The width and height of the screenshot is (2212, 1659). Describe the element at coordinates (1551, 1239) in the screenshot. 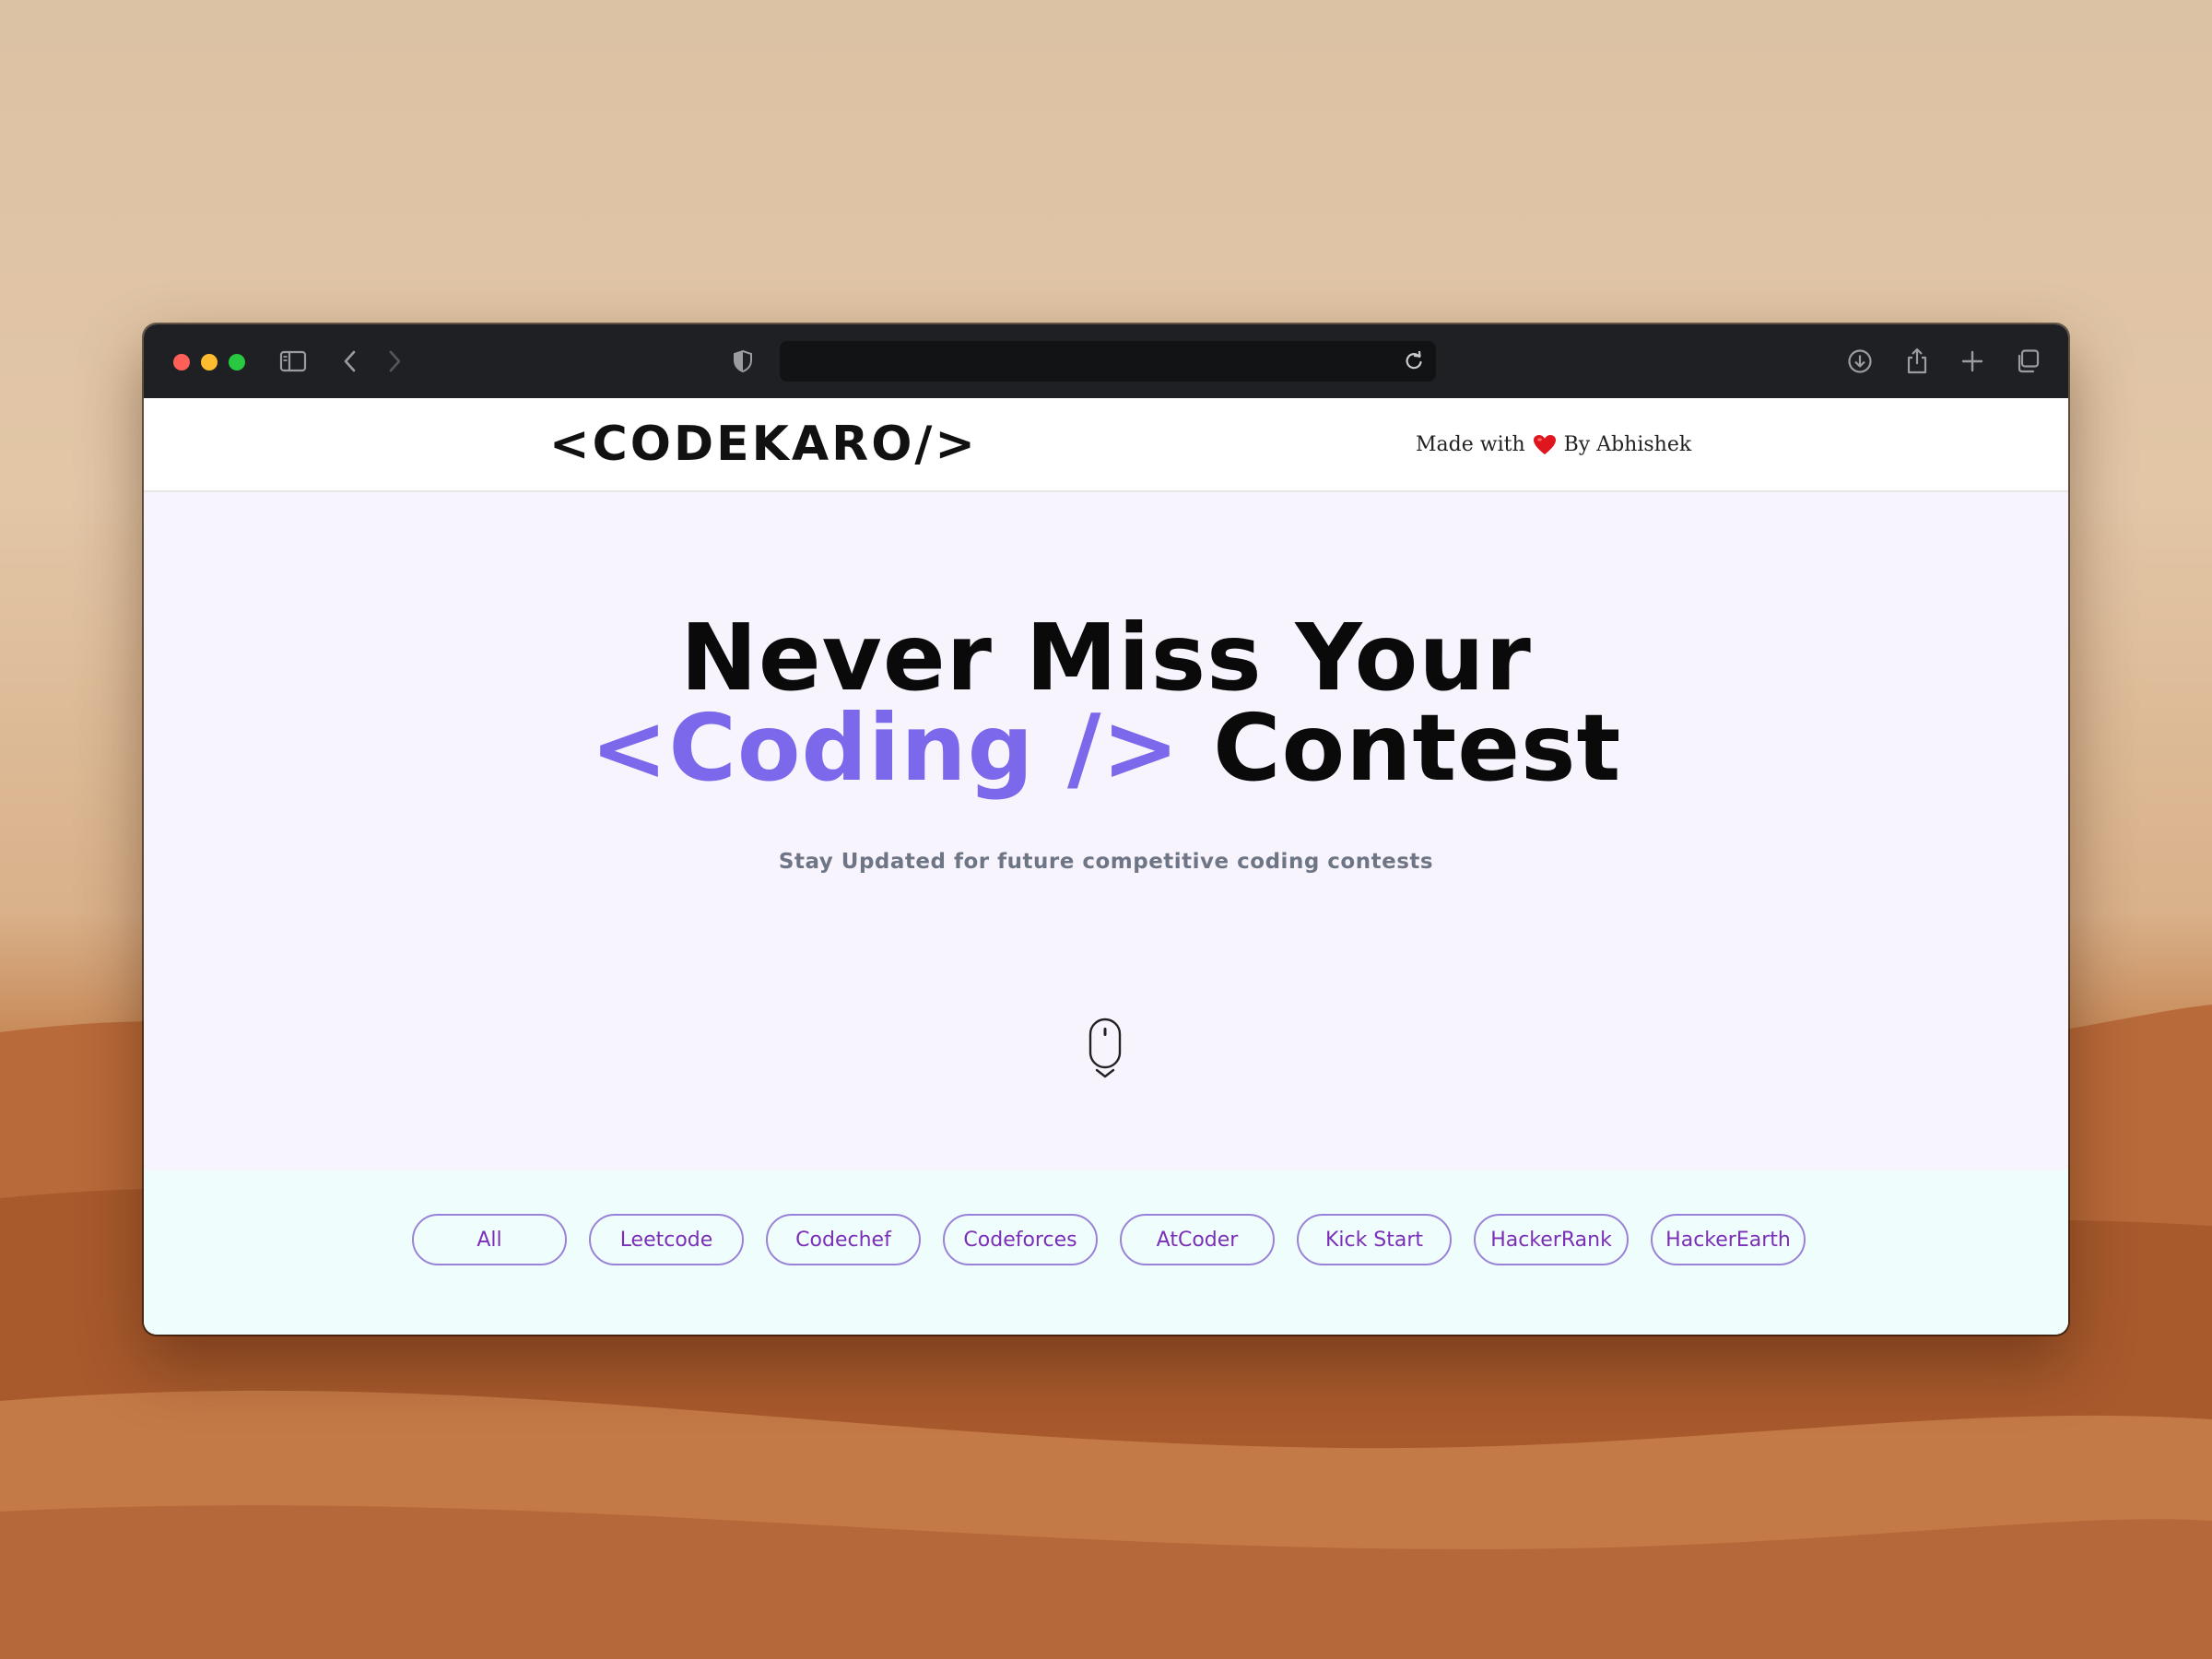

I see `filter-hackerrank-button: HackerRank` at that location.